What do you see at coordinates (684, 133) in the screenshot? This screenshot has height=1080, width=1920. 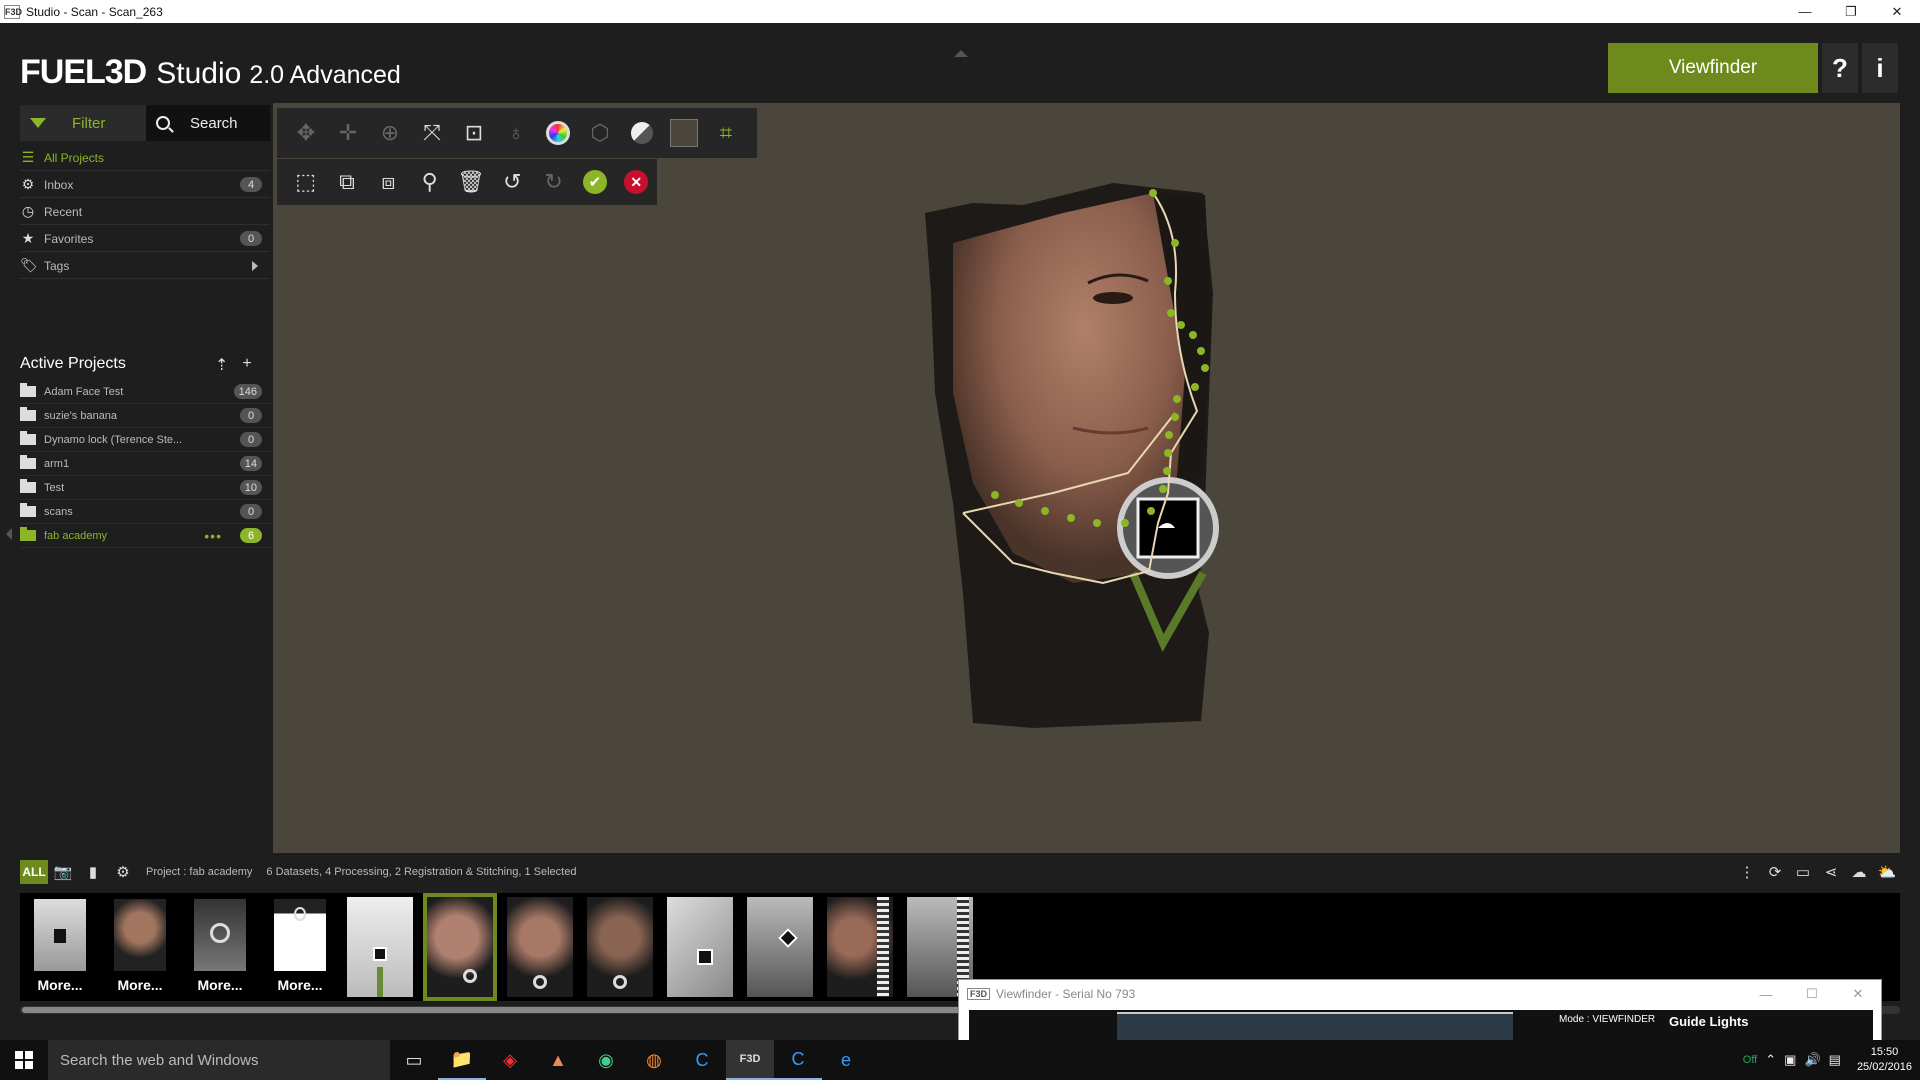 I see `background-swatch-icon` at bounding box center [684, 133].